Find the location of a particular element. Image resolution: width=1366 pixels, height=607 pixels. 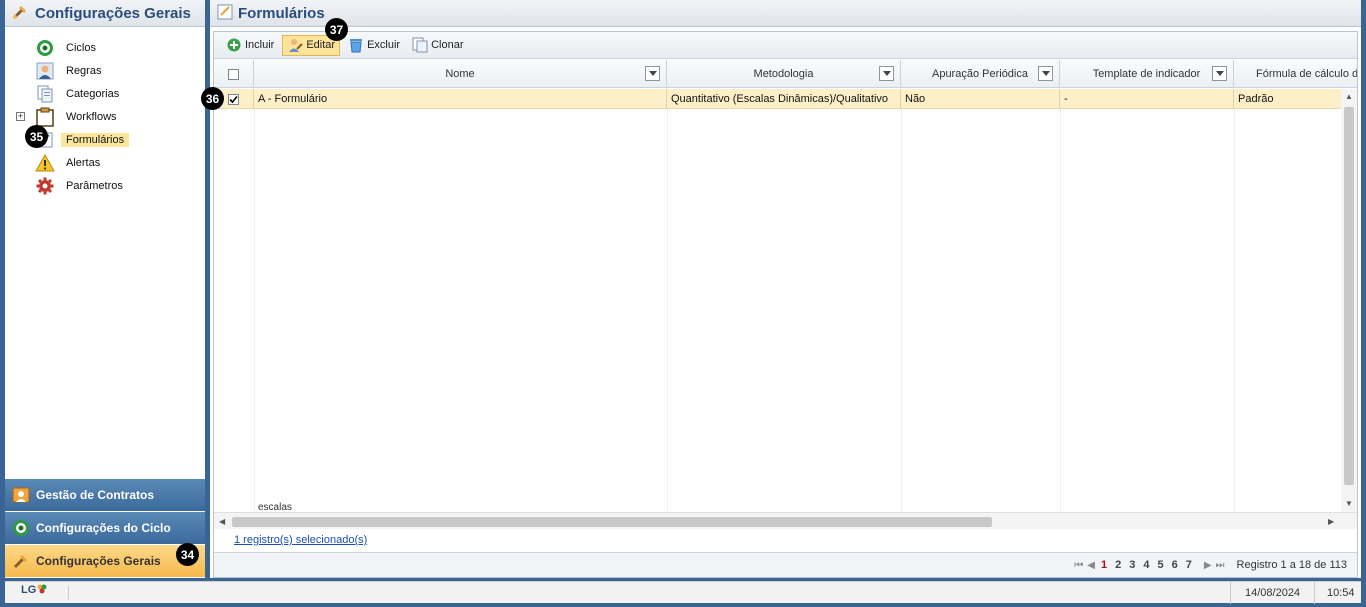

column-formula: Fórmula de cálculo d is located at coordinates (1295, 73).